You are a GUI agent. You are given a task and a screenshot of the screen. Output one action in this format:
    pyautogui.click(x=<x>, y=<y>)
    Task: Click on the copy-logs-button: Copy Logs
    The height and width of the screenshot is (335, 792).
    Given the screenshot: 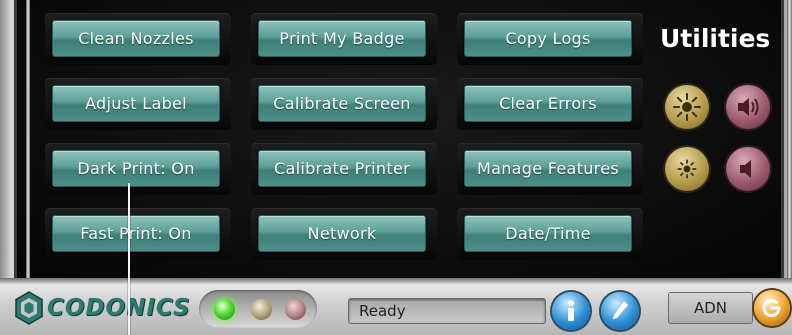 What is the action you would take?
    pyautogui.click(x=548, y=38)
    